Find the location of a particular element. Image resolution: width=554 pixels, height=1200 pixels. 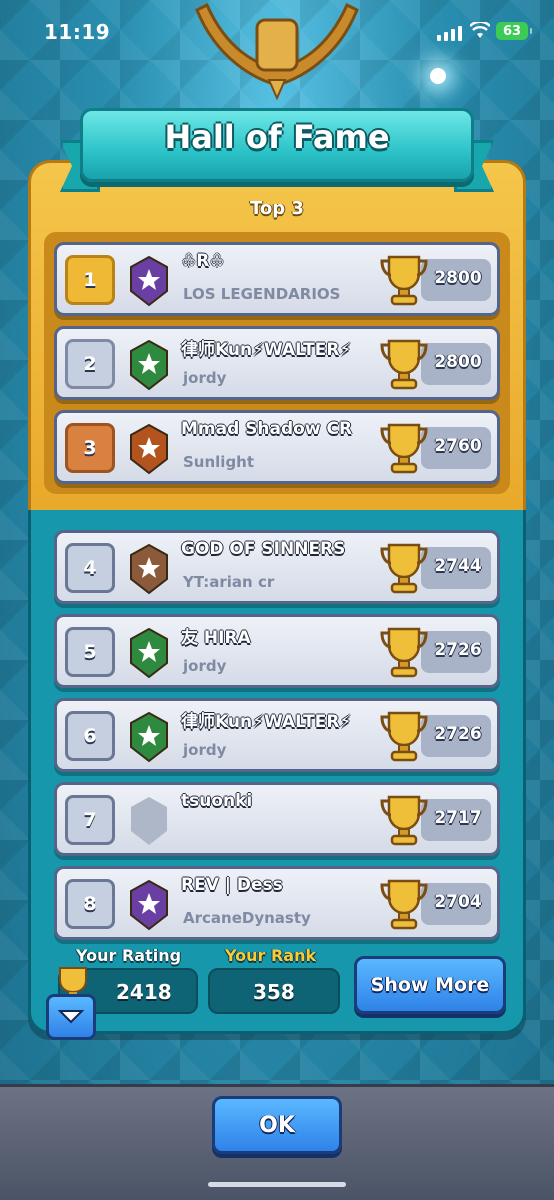

signal-icon is located at coordinates (449, 33).